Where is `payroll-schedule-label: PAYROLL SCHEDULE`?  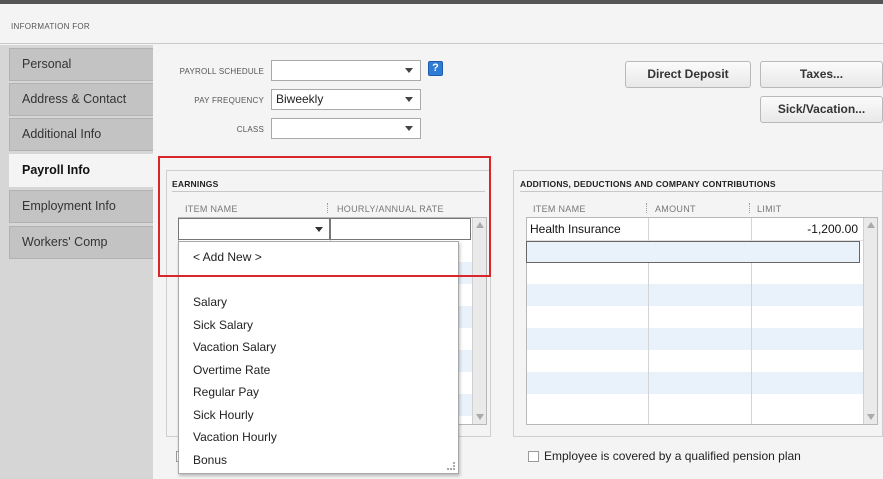 payroll-schedule-label: PAYROLL SCHEDULE is located at coordinates (221, 71).